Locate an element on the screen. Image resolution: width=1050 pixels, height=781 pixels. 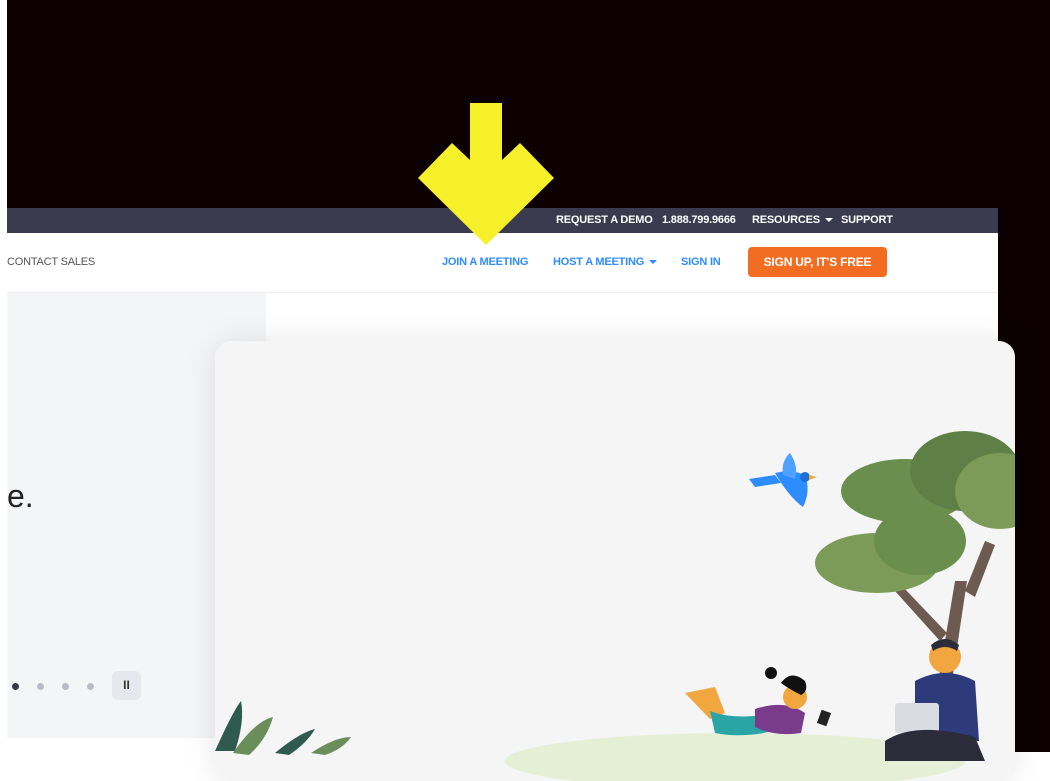
host-meeting-menu: HOST A MEETING is located at coordinates (605, 262).